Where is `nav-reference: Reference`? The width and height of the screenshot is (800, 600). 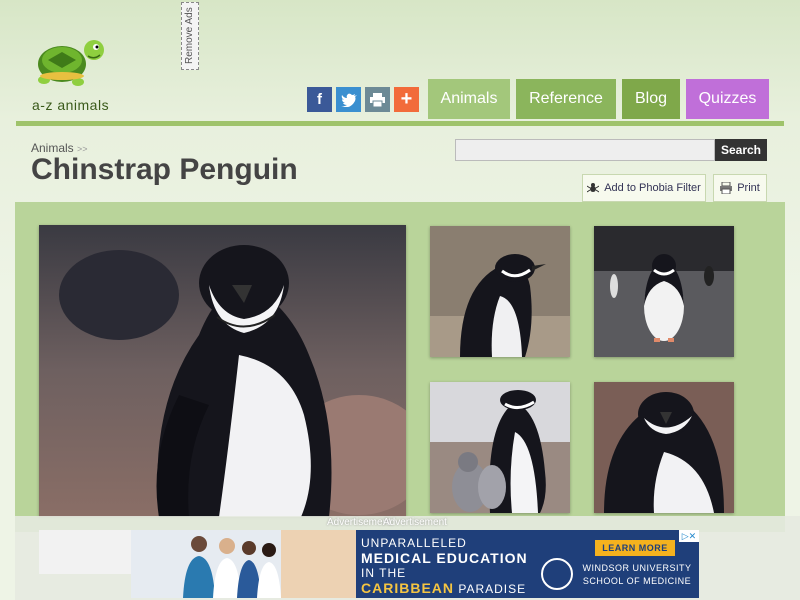 nav-reference: Reference is located at coordinates (566, 99).